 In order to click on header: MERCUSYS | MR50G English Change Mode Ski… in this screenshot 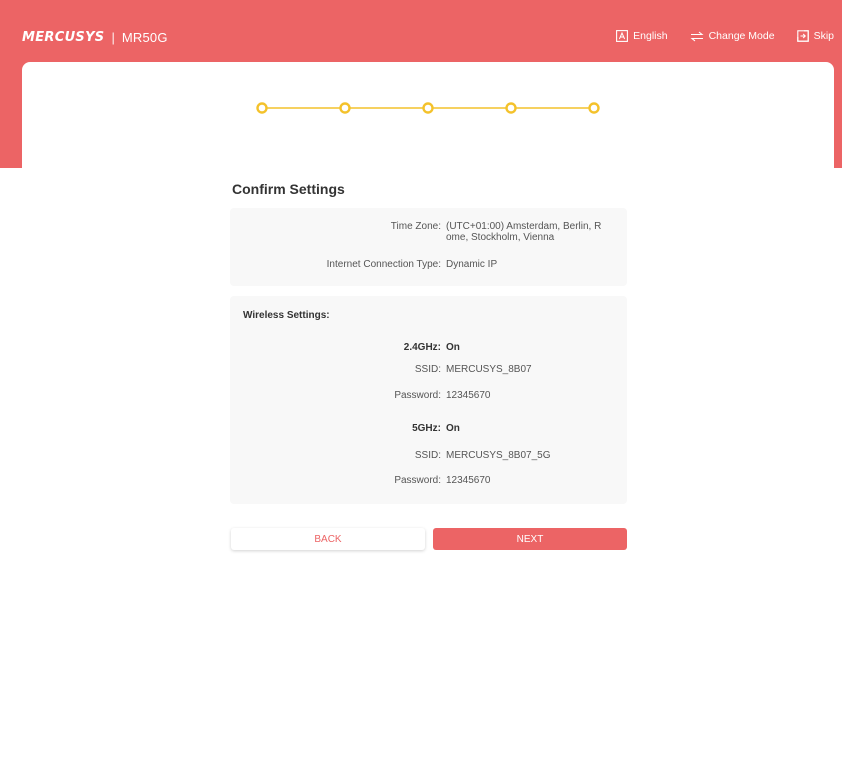, I will do `click(421, 31)`.